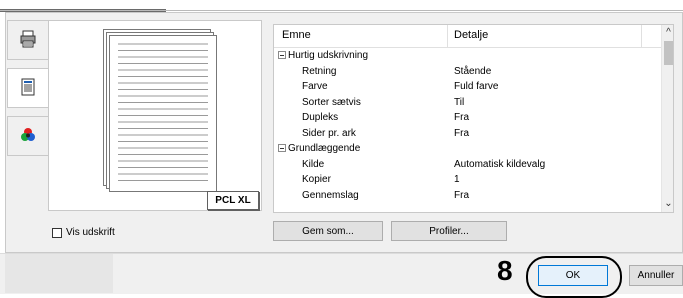 The image size is (683, 298). What do you see at coordinates (467, 148) in the screenshot?
I see `list-group-row: Grundlæggende` at bounding box center [467, 148].